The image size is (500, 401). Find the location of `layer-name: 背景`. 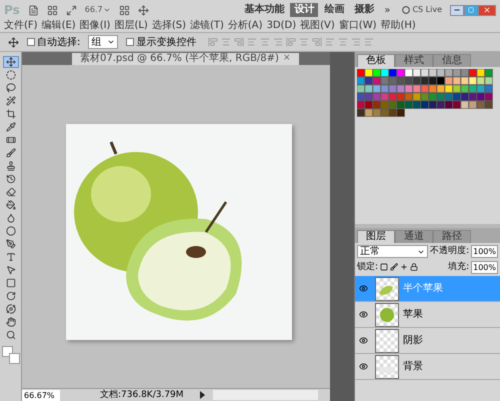

layer-name: 背景 is located at coordinates (413, 367).